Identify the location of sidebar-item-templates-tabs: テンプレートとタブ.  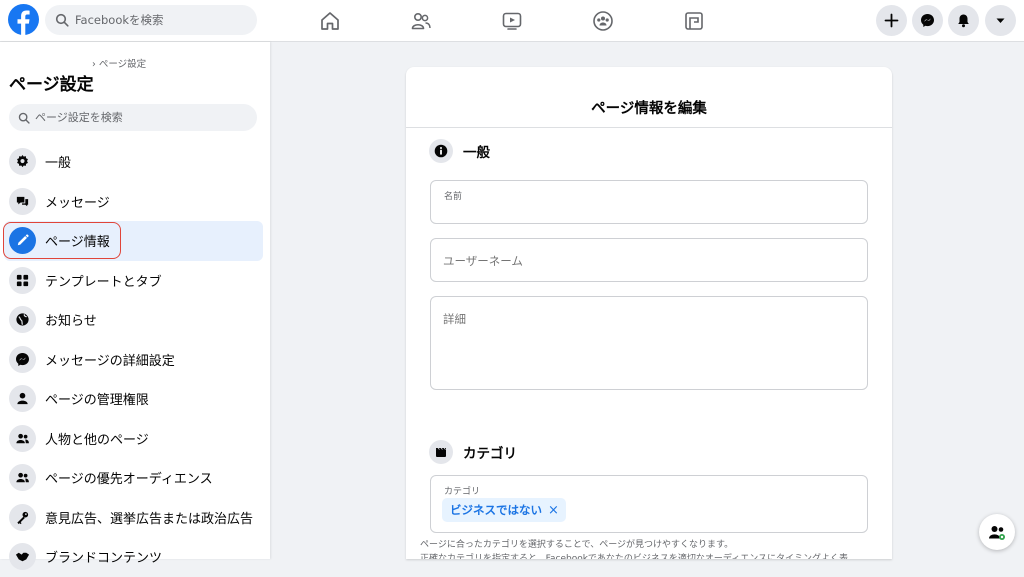
(133, 281).